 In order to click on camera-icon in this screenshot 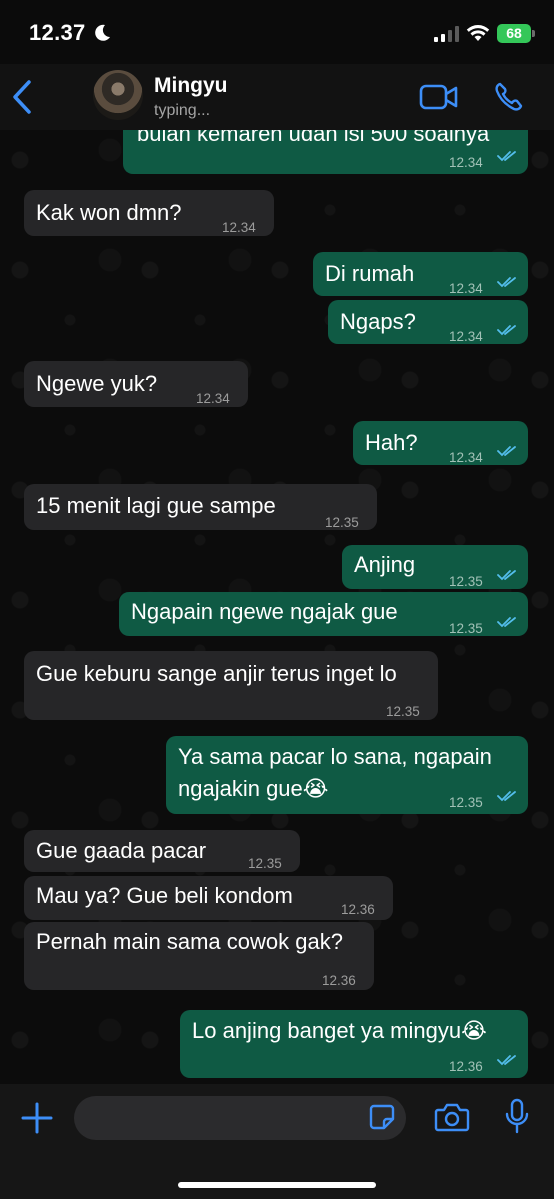, I will do `click(452, 1117)`.